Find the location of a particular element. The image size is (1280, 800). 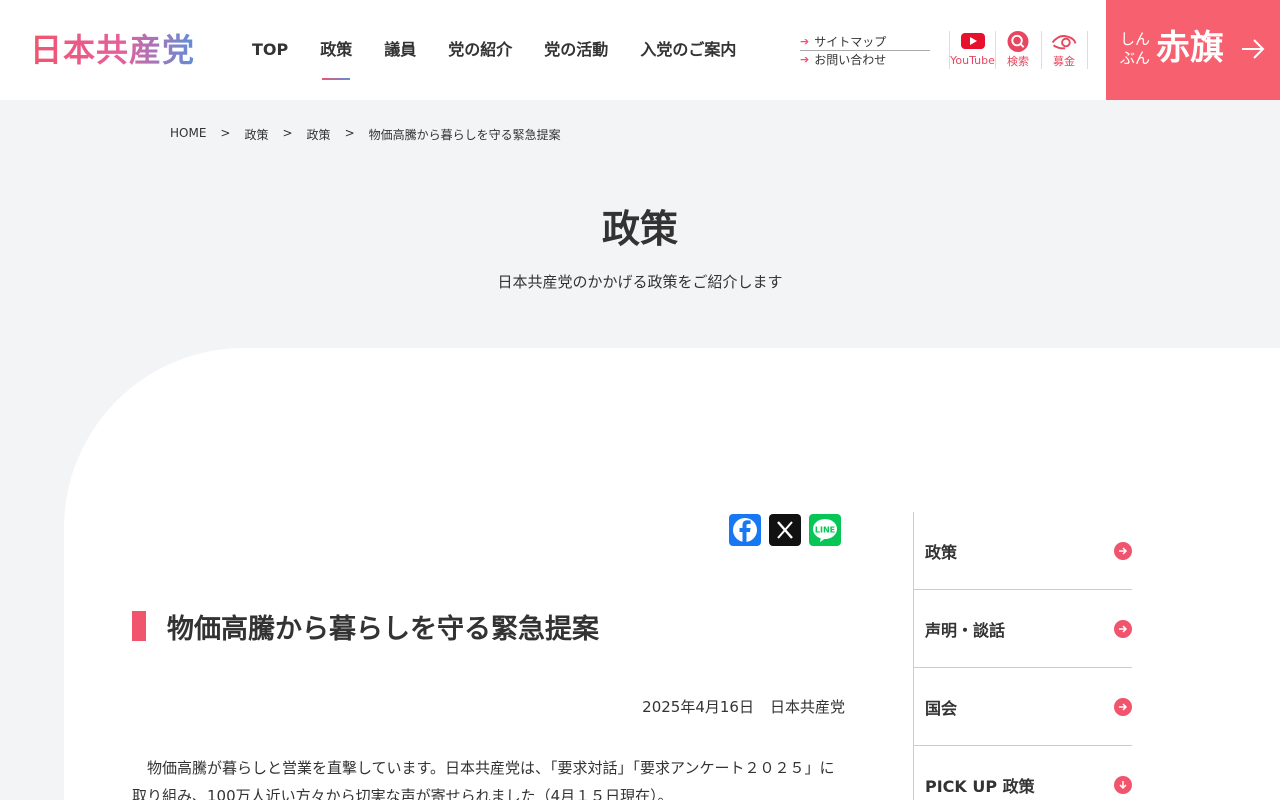

donation-button: 募金 is located at coordinates (1064, 50).